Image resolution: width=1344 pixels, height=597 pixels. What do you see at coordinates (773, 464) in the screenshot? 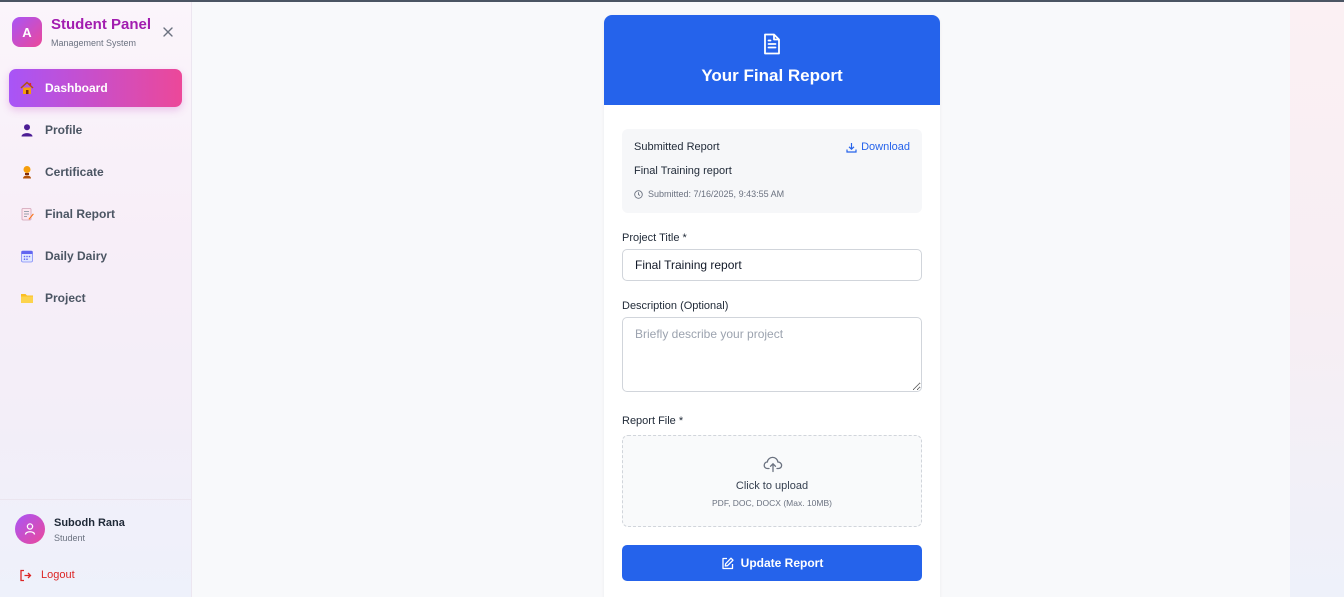
I see `cloud-upload-icon` at bounding box center [773, 464].